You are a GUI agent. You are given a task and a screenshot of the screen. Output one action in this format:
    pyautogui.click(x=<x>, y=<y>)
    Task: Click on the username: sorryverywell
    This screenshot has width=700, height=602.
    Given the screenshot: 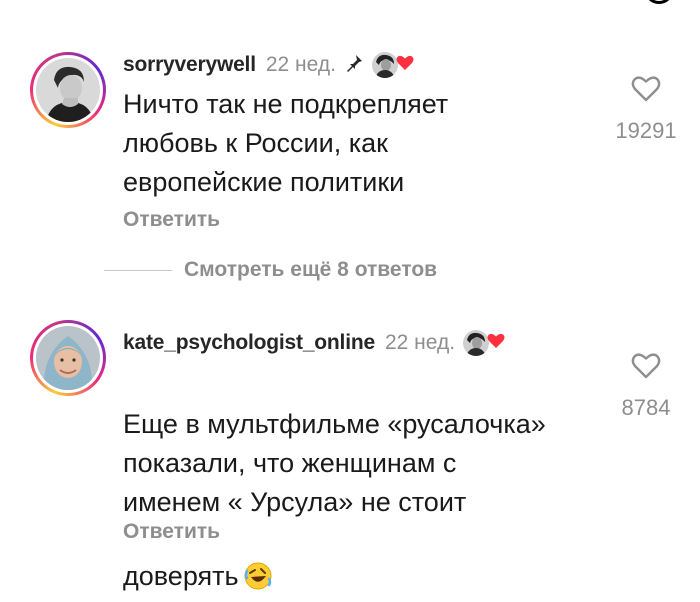 What is the action you would take?
    pyautogui.click(x=189, y=65)
    